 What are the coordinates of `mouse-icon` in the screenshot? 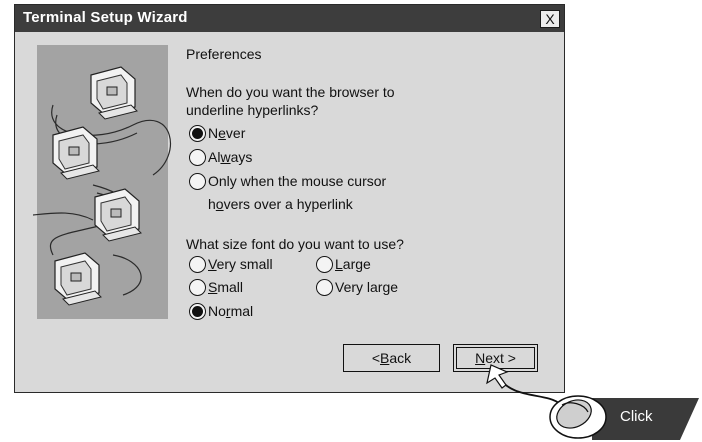 It's located at (578, 417).